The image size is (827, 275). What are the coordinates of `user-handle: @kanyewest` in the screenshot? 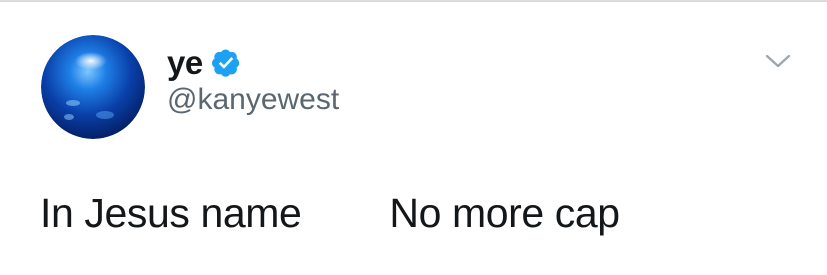 It's located at (253, 100).